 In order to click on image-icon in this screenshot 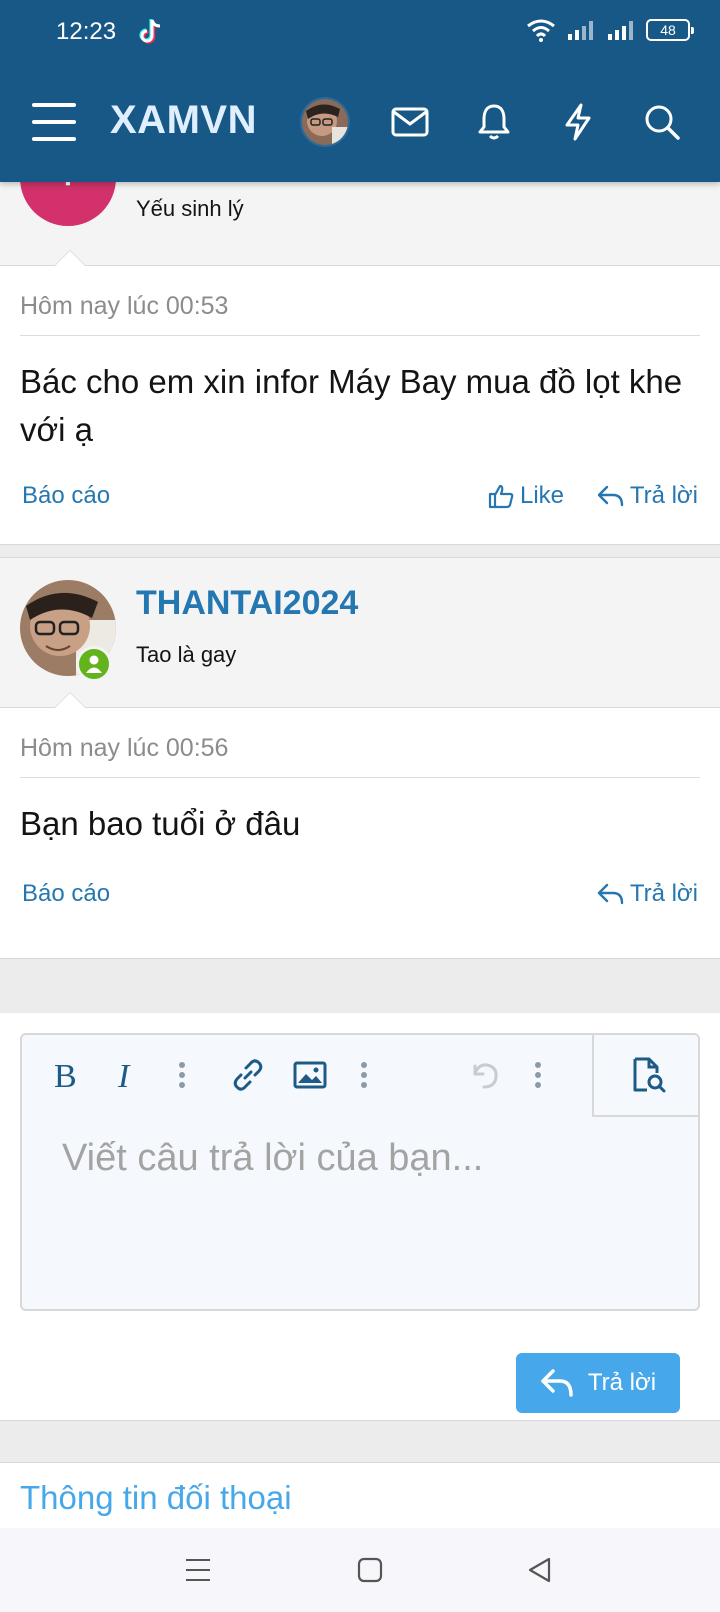, I will do `click(310, 1075)`.